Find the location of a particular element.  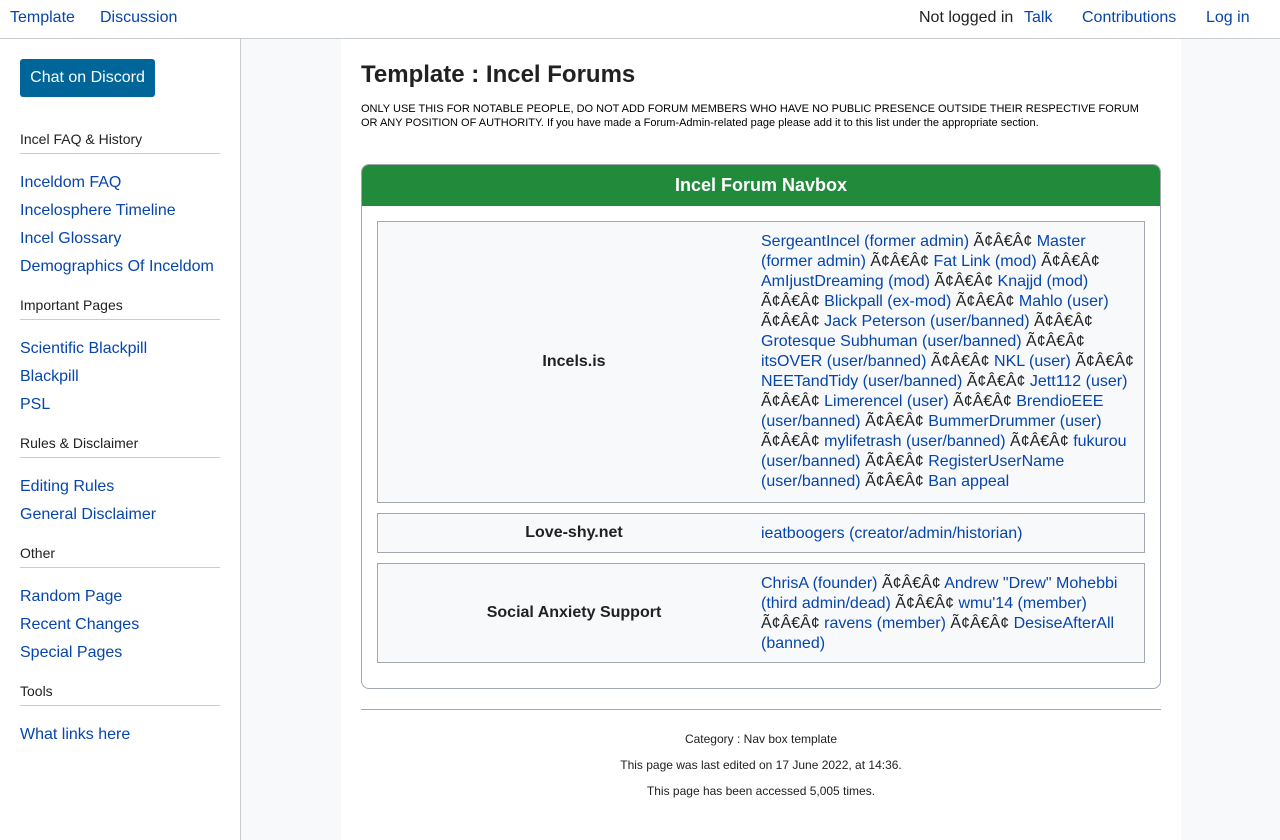

navbox-list: ieatboogers (creator/admin/historian) is located at coordinates (950, 534).